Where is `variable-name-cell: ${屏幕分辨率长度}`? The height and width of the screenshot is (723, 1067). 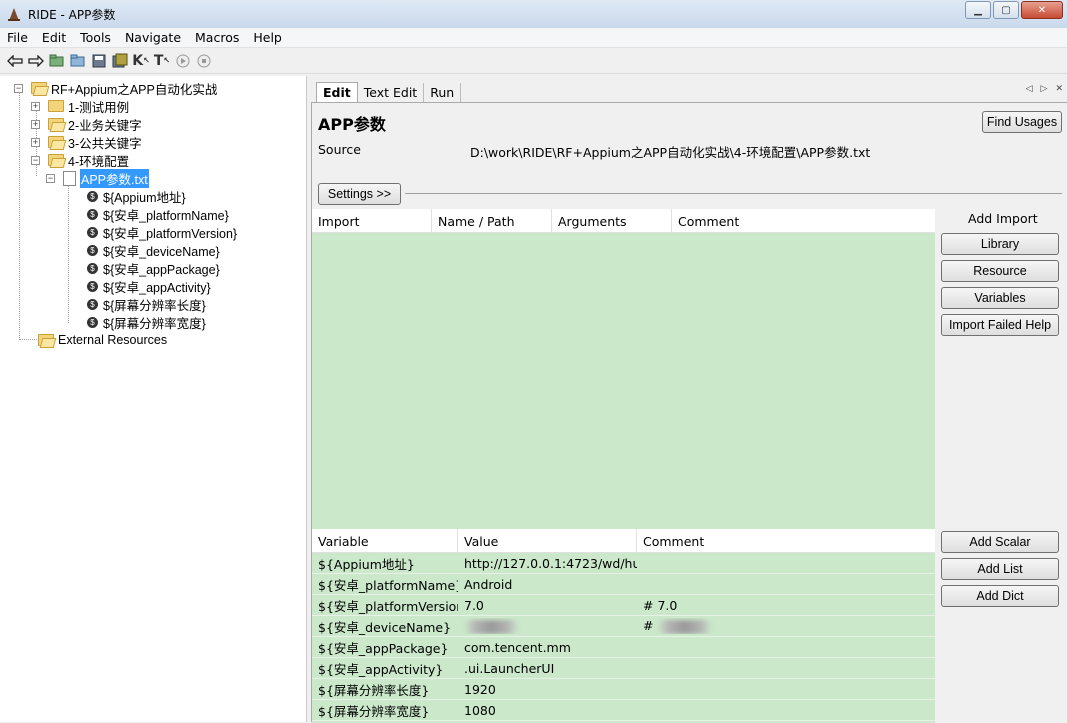
variable-name-cell: ${屏幕分辨率长度} is located at coordinates (385, 689).